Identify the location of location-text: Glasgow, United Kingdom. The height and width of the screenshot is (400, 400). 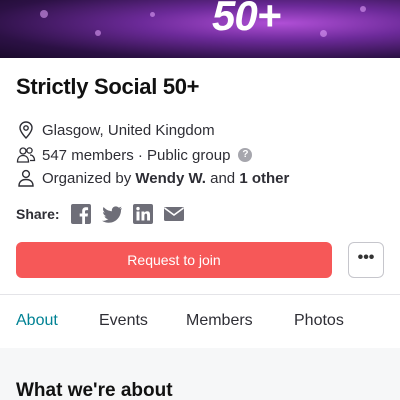
(128, 130).